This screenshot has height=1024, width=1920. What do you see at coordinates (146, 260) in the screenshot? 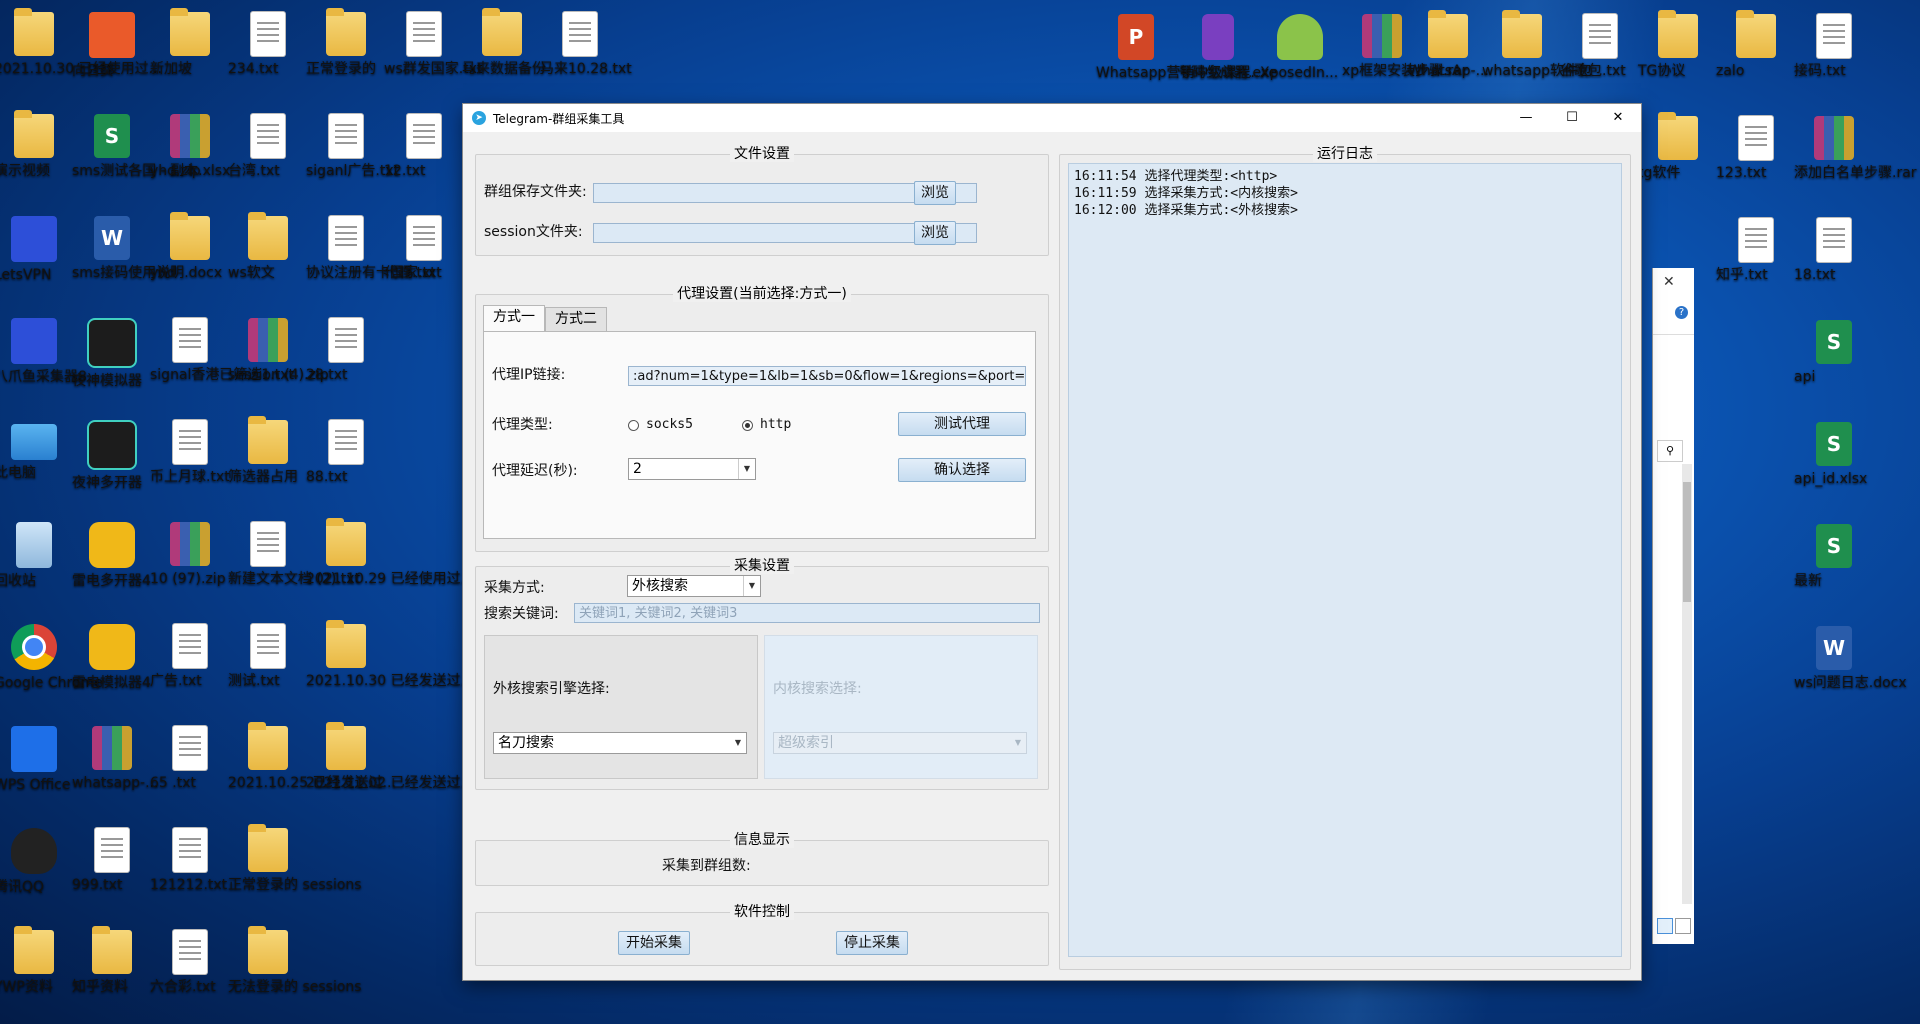
I see `desktop-icon: Wsms接码使用说明.docx` at bounding box center [146, 260].